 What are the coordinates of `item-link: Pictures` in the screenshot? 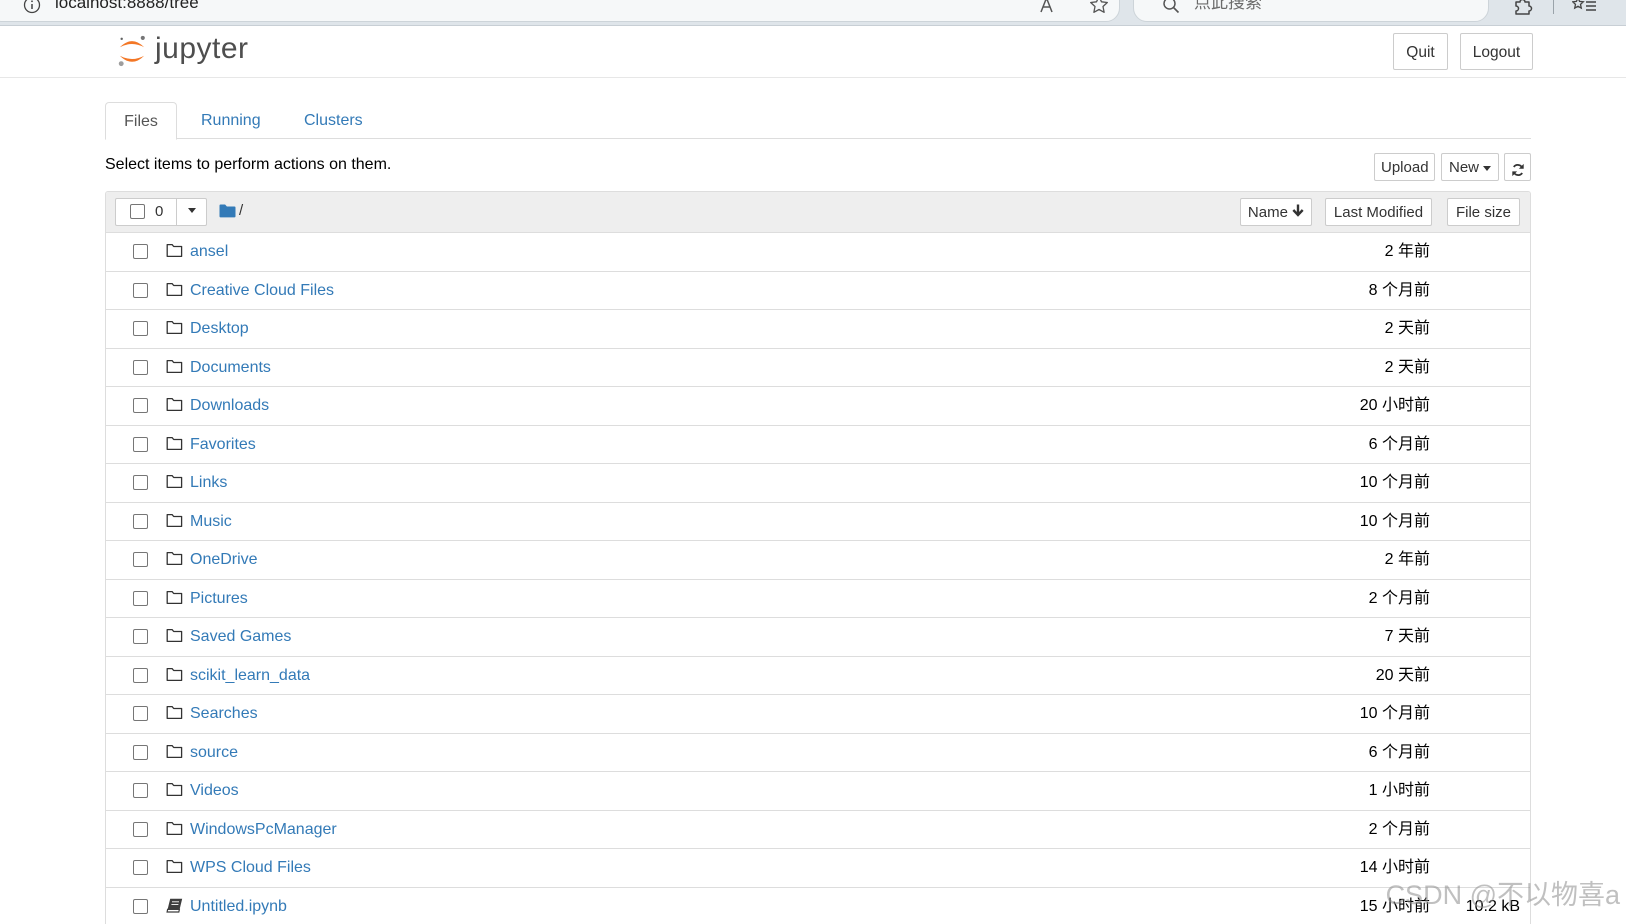 It's located at (219, 599).